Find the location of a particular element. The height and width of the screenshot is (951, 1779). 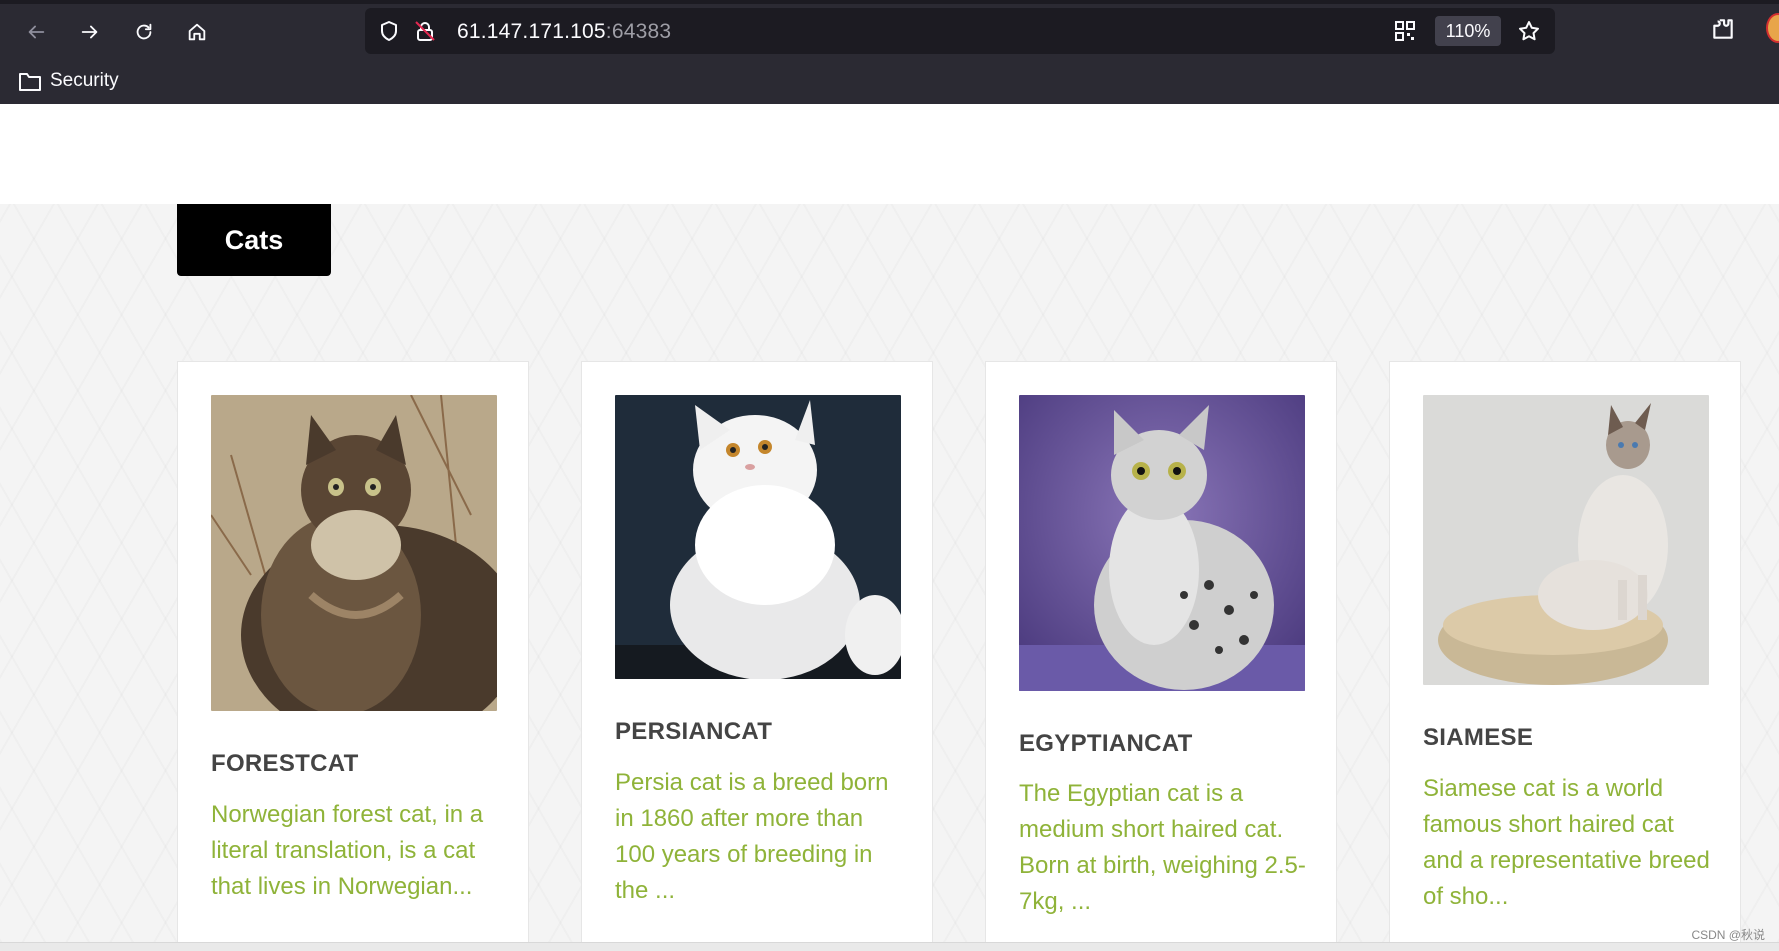

tracking-shield-icon is located at coordinates (389, 31).